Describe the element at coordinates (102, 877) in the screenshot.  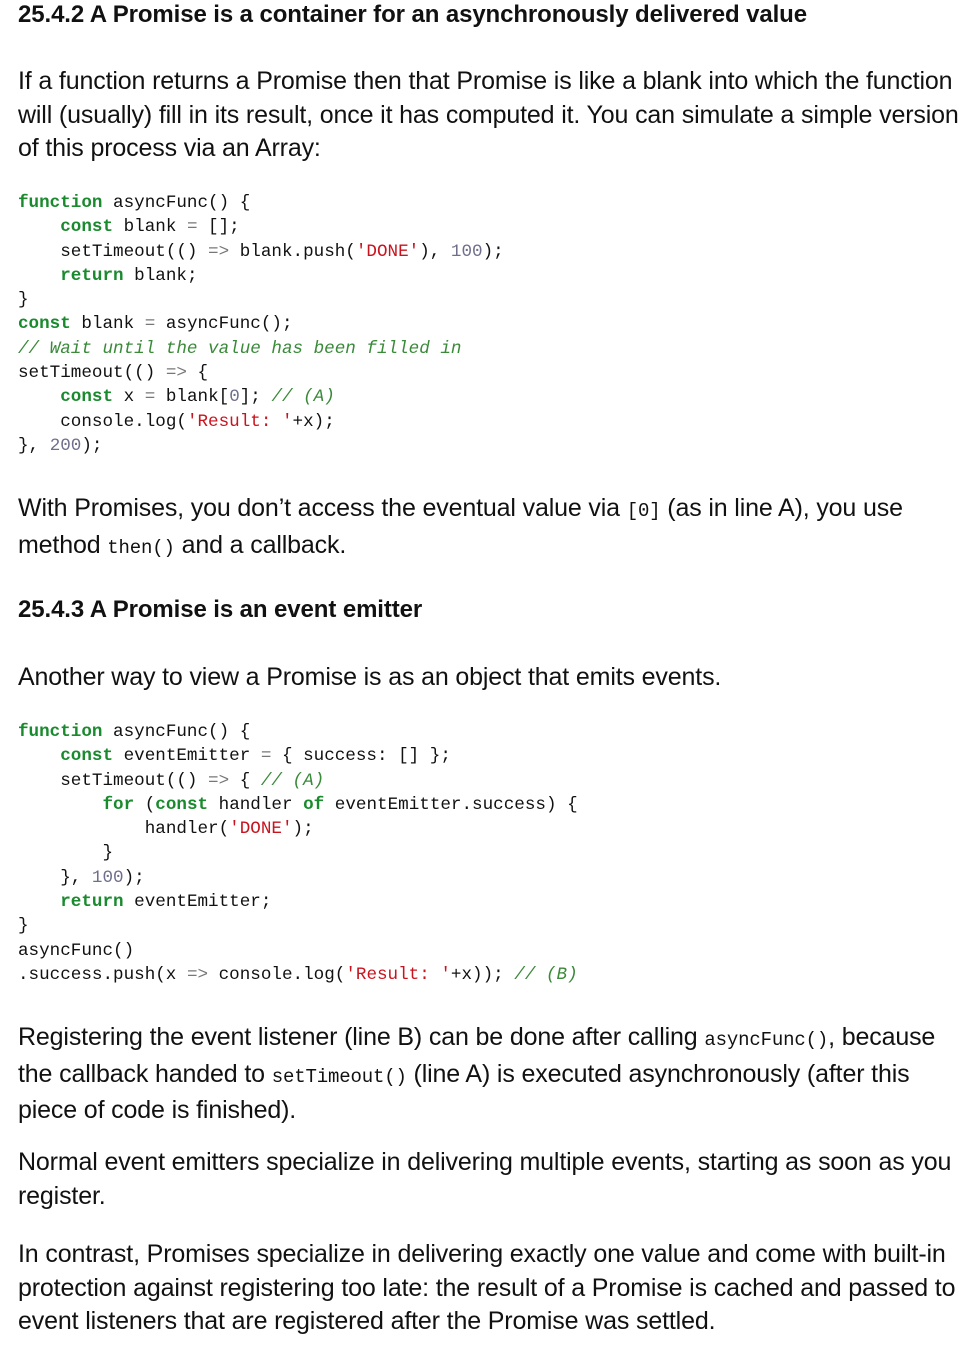
I see `code-line: }, 100);` at that location.